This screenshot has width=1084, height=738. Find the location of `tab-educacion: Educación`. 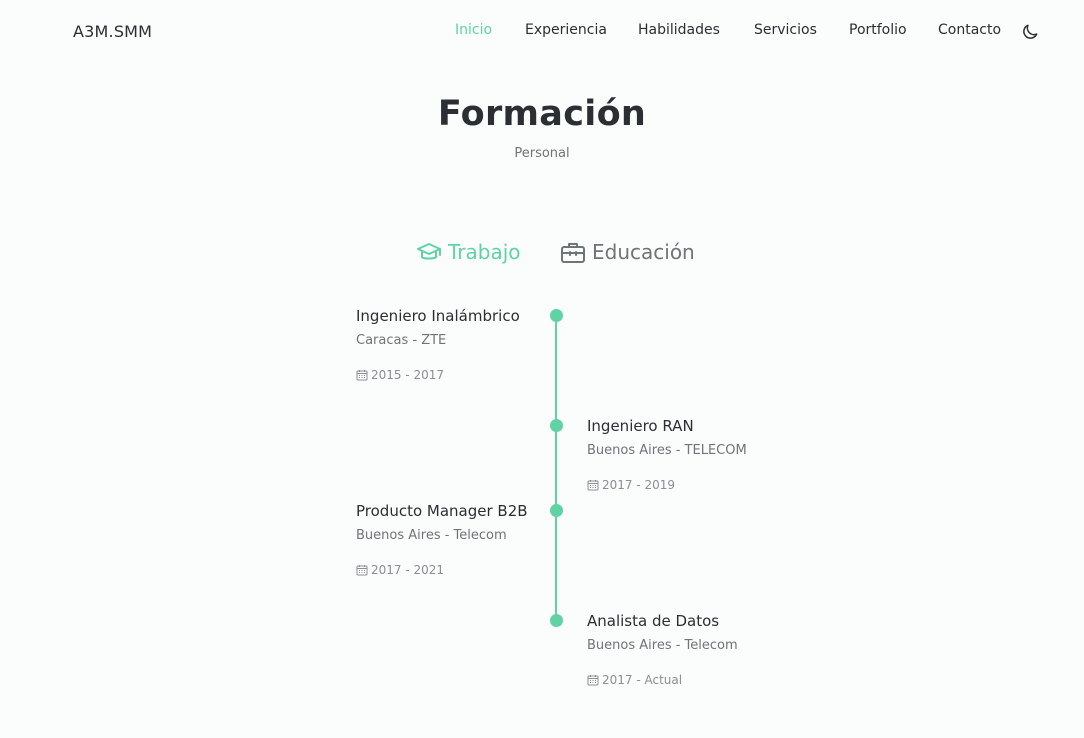

tab-educacion: Educación is located at coordinates (627, 252).